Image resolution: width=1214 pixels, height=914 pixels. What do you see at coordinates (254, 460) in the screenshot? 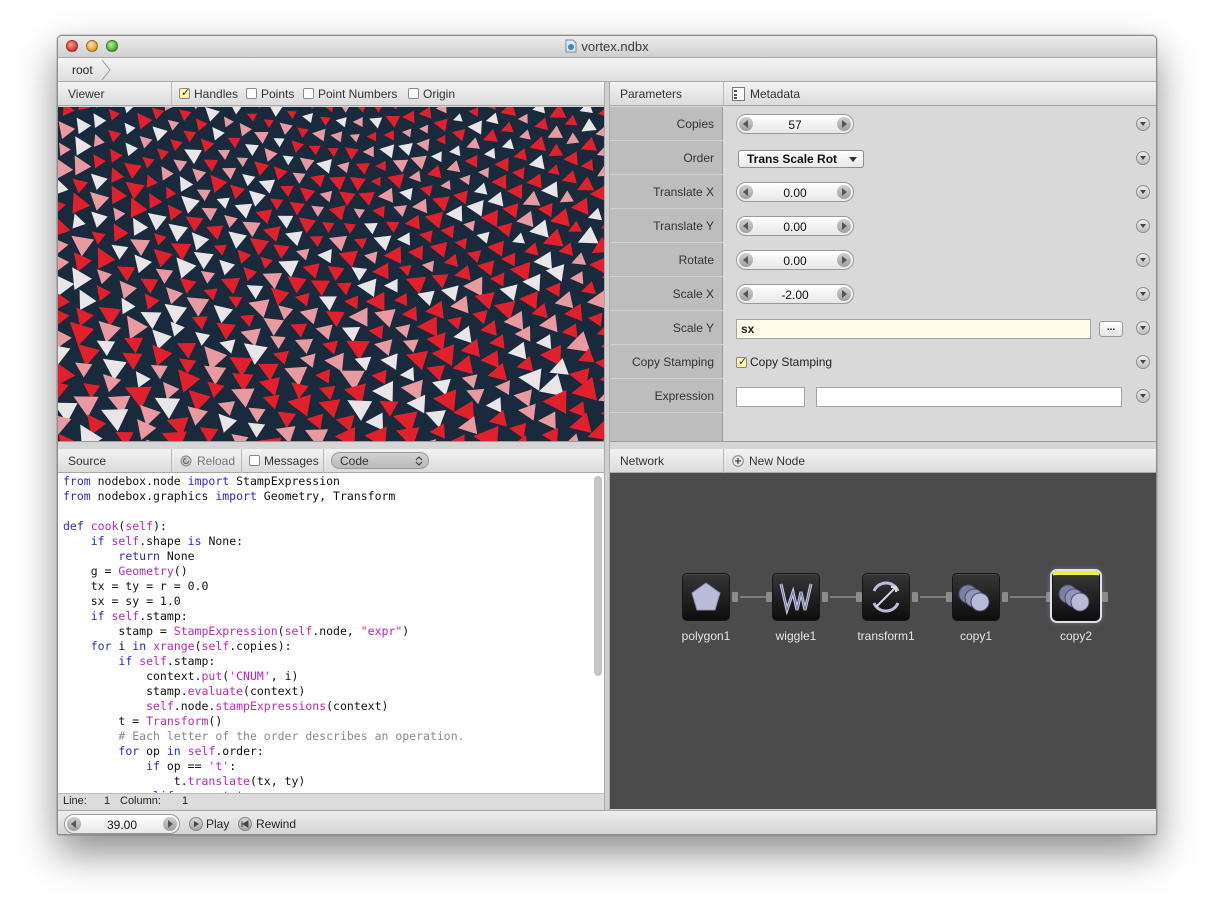
I see `messages-checkbox` at bounding box center [254, 460].